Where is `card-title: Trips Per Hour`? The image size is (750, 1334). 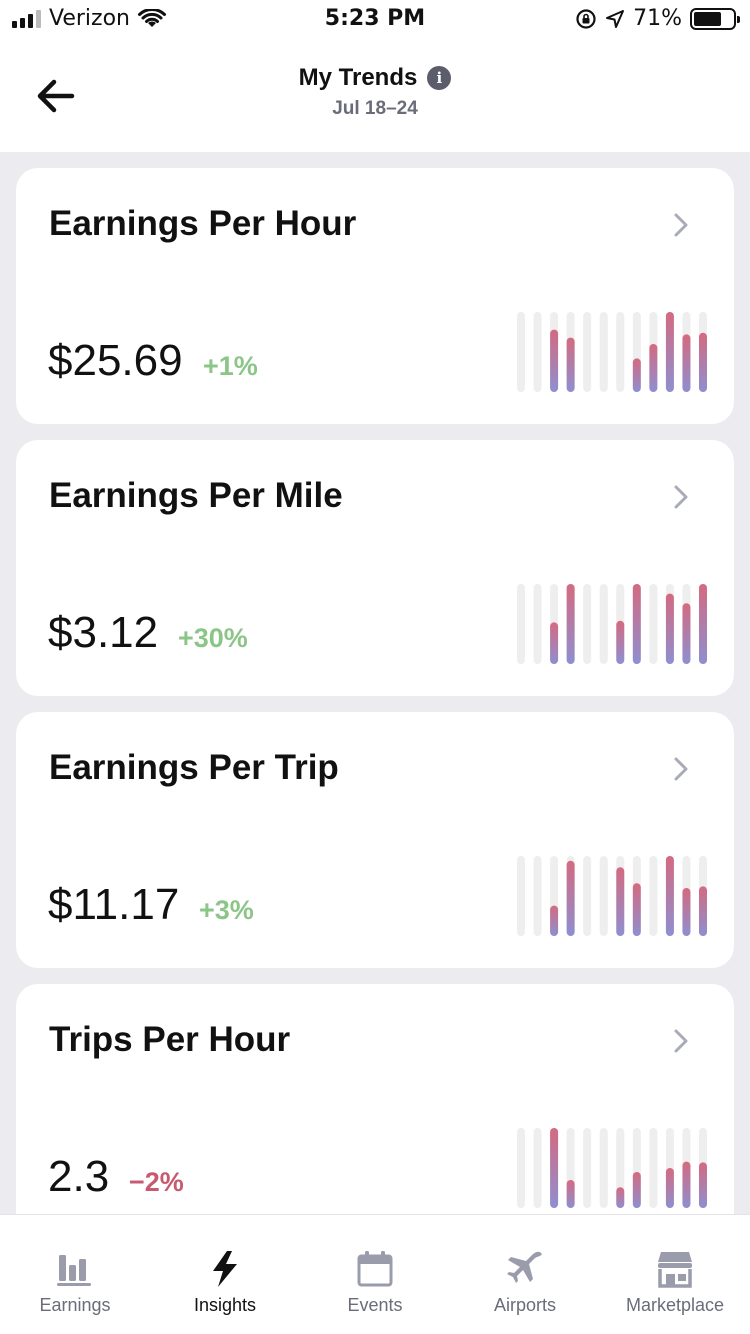
card-title: Trips Per Hour is located at coordinates (170, 1039).